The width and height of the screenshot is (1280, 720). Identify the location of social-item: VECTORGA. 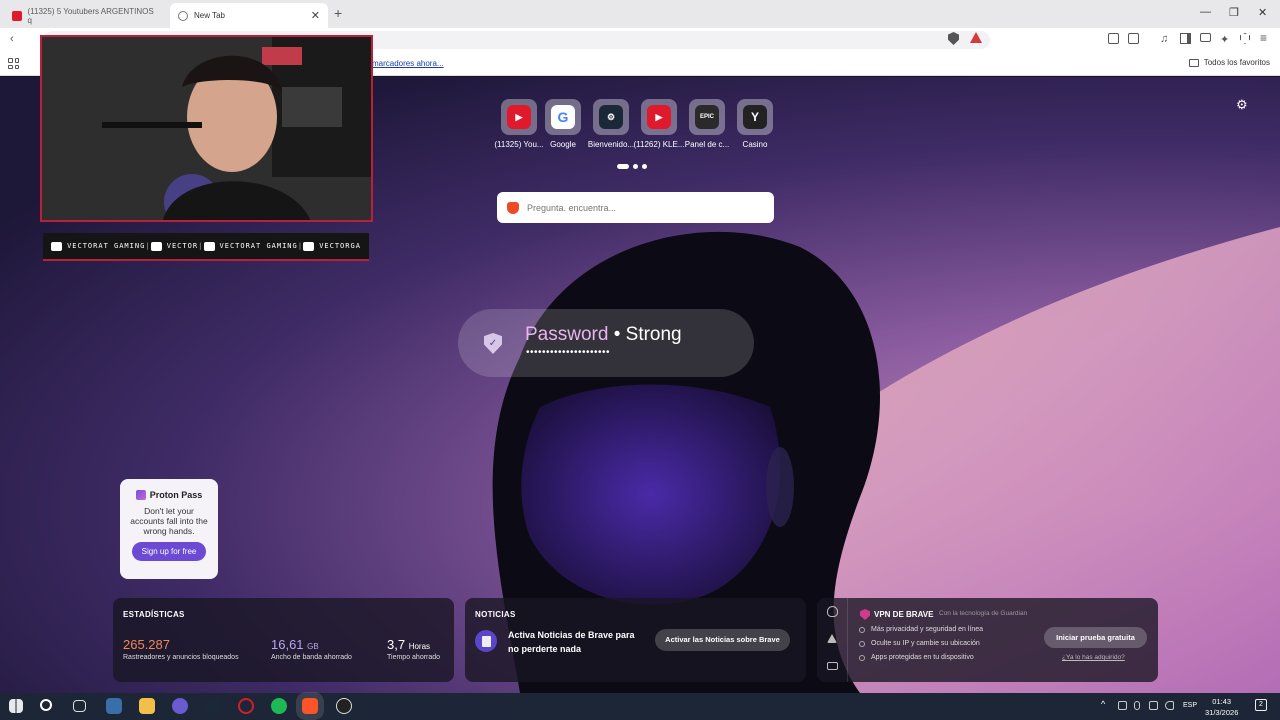
(332, 246).